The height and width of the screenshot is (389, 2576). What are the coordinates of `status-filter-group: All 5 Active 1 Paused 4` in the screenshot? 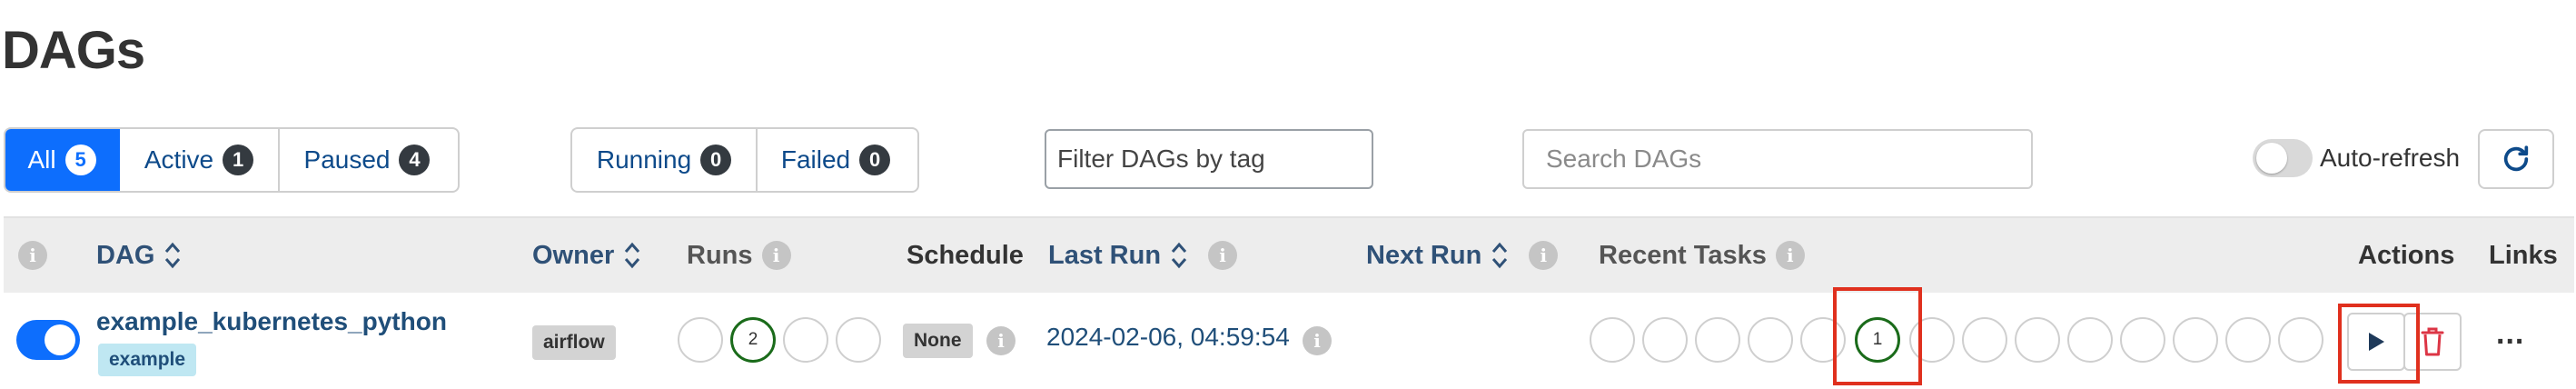 It's located at (232, 160).